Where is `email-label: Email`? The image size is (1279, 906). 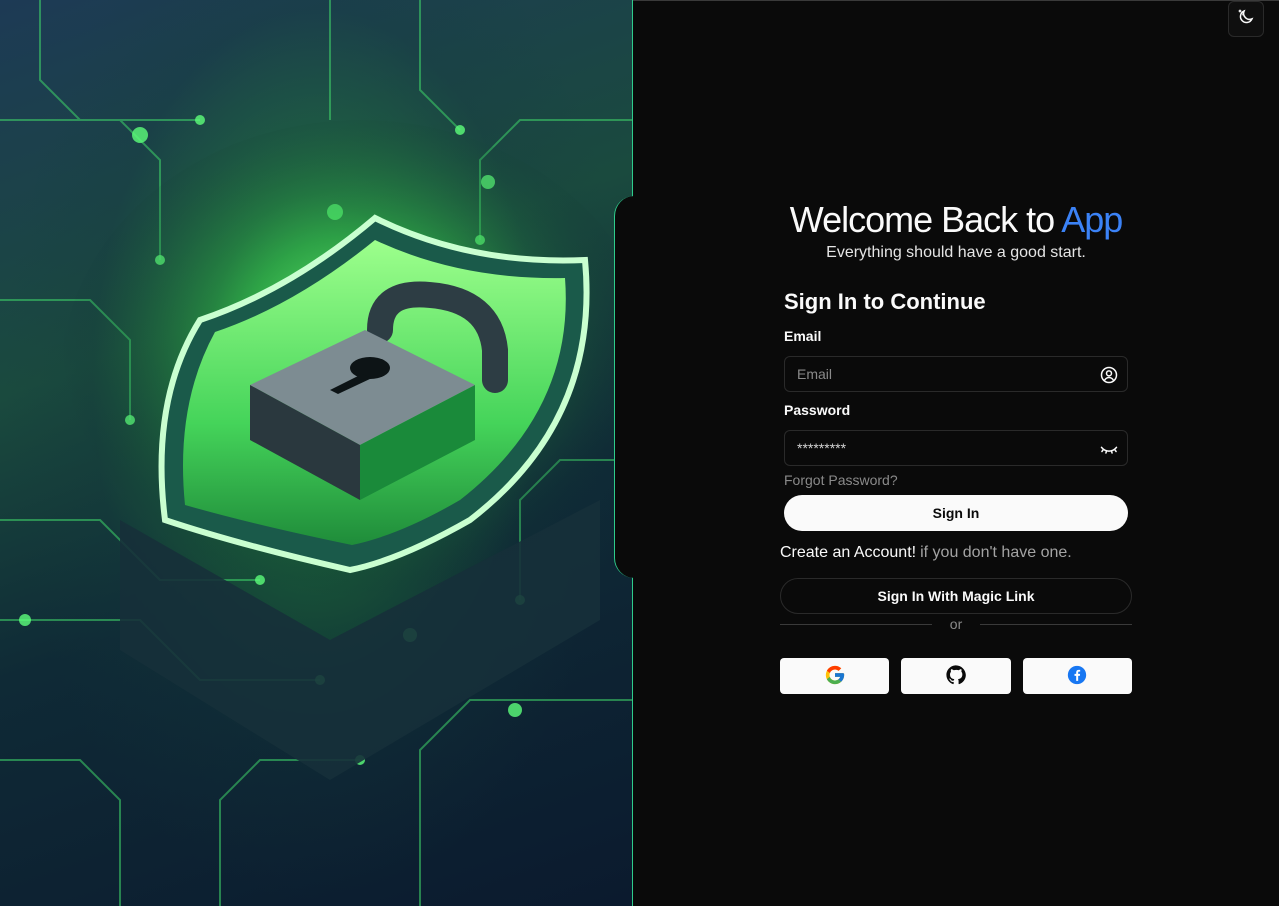 email-label: Email is located at coordinates (803, 336).